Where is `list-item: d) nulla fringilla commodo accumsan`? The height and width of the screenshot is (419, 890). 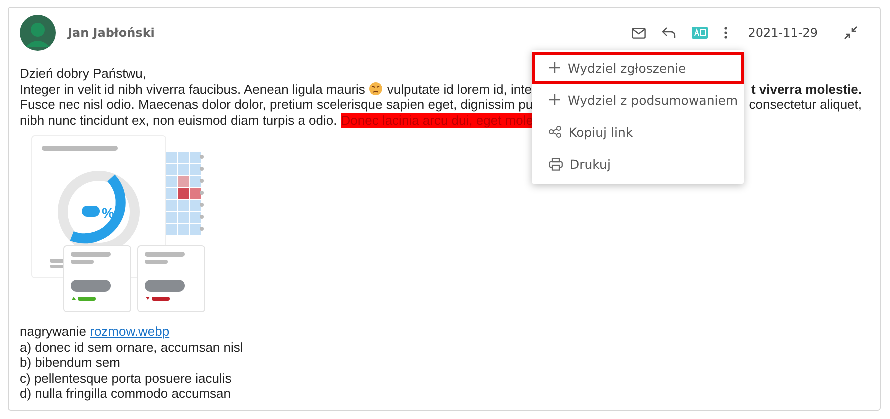
list-item: d) nulla fringilla commodo accumsan is located at coordinates (125, 394).